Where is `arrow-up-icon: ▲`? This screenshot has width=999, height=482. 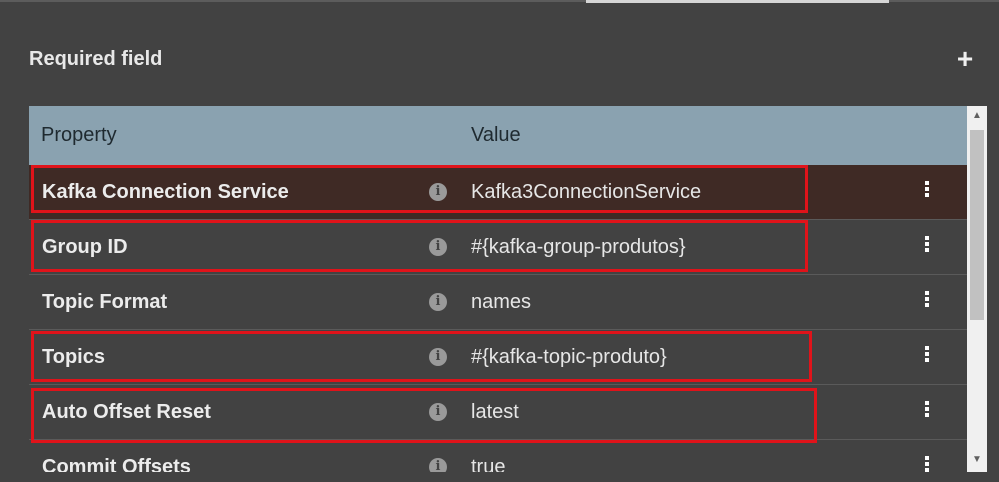
arrow-up-icon: ▲ is located at coordinates (977, 116).